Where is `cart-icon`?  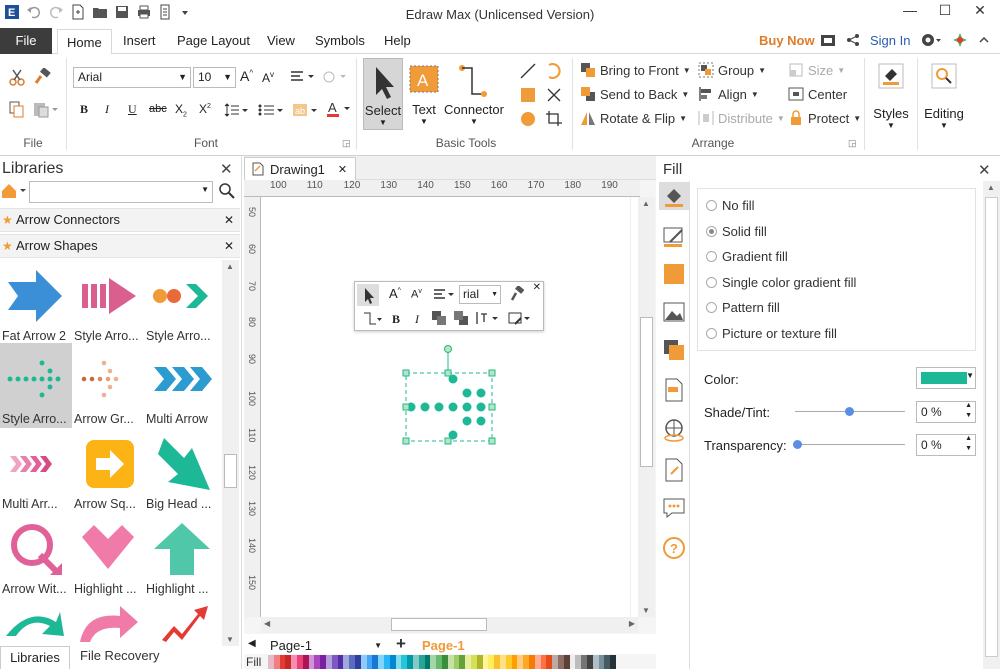
cart-icon is located at coordinates (828, 40).